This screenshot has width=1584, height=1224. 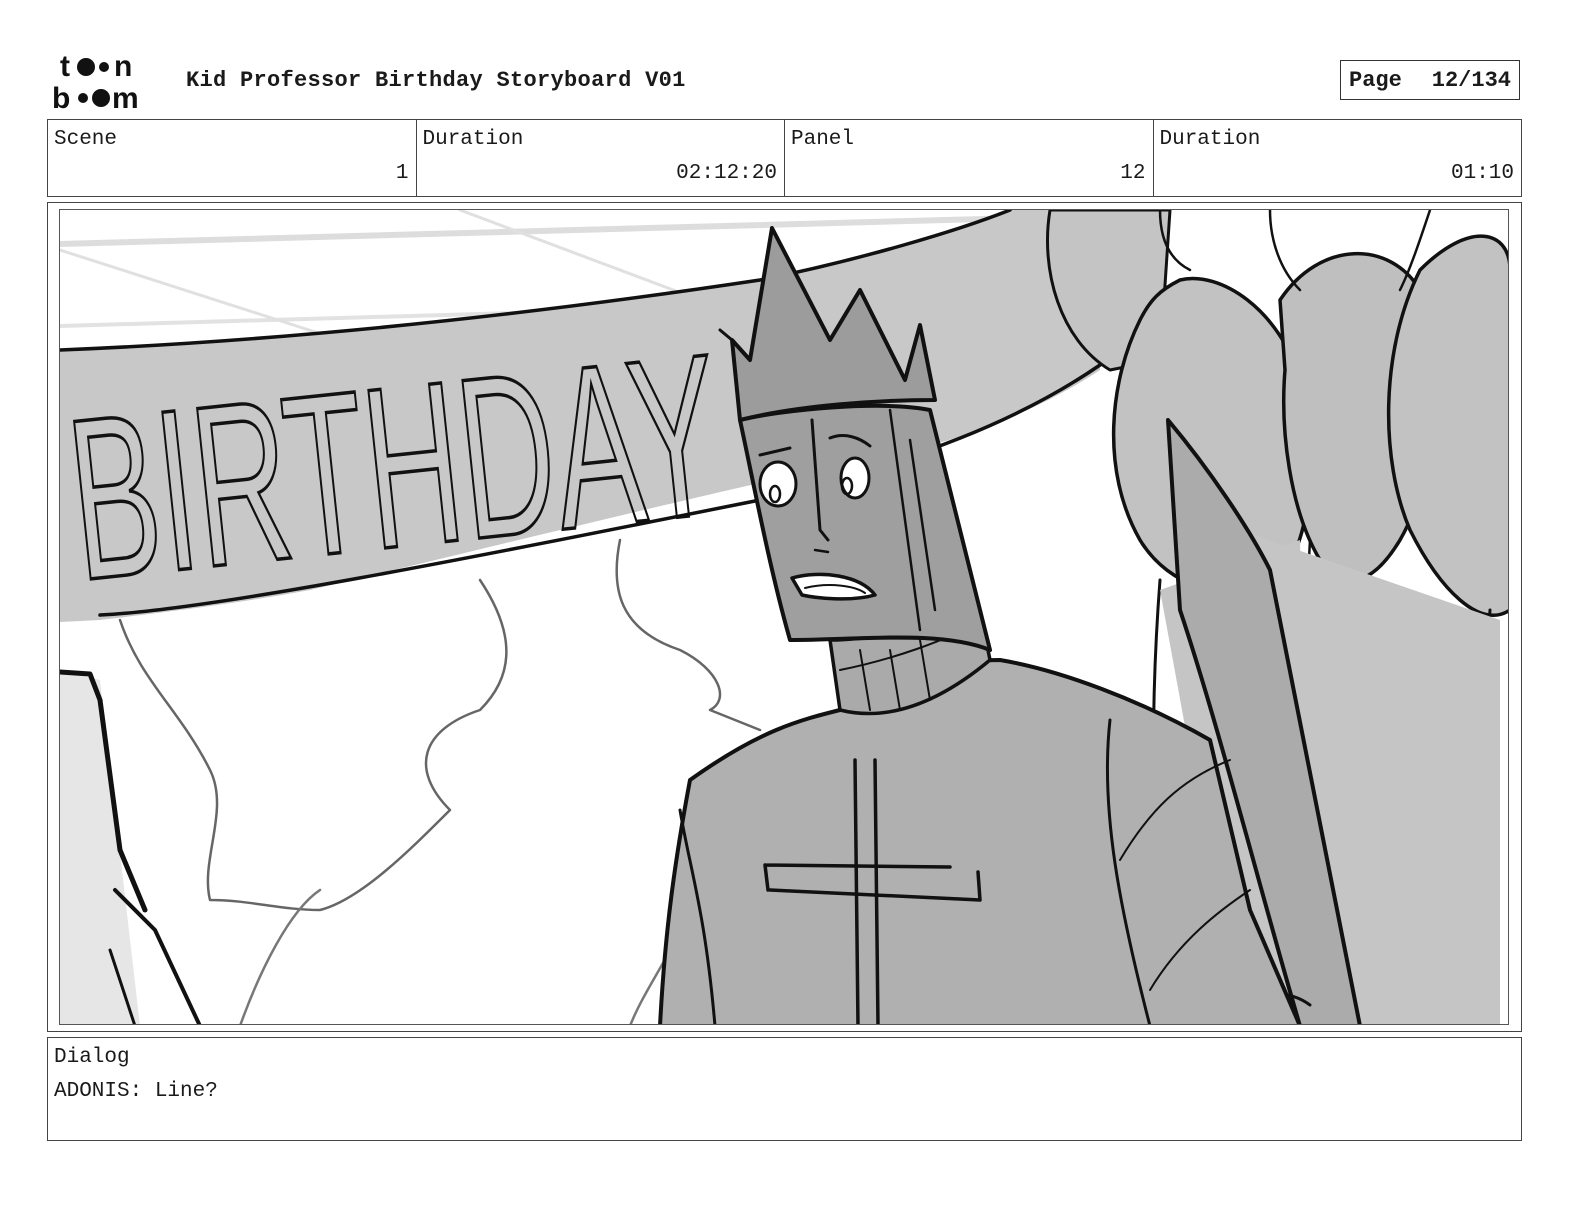 What do you see at coordinates (1375, 80) in the screenshot?
I see `page-label: Page` at bounding box center [1375, 80].